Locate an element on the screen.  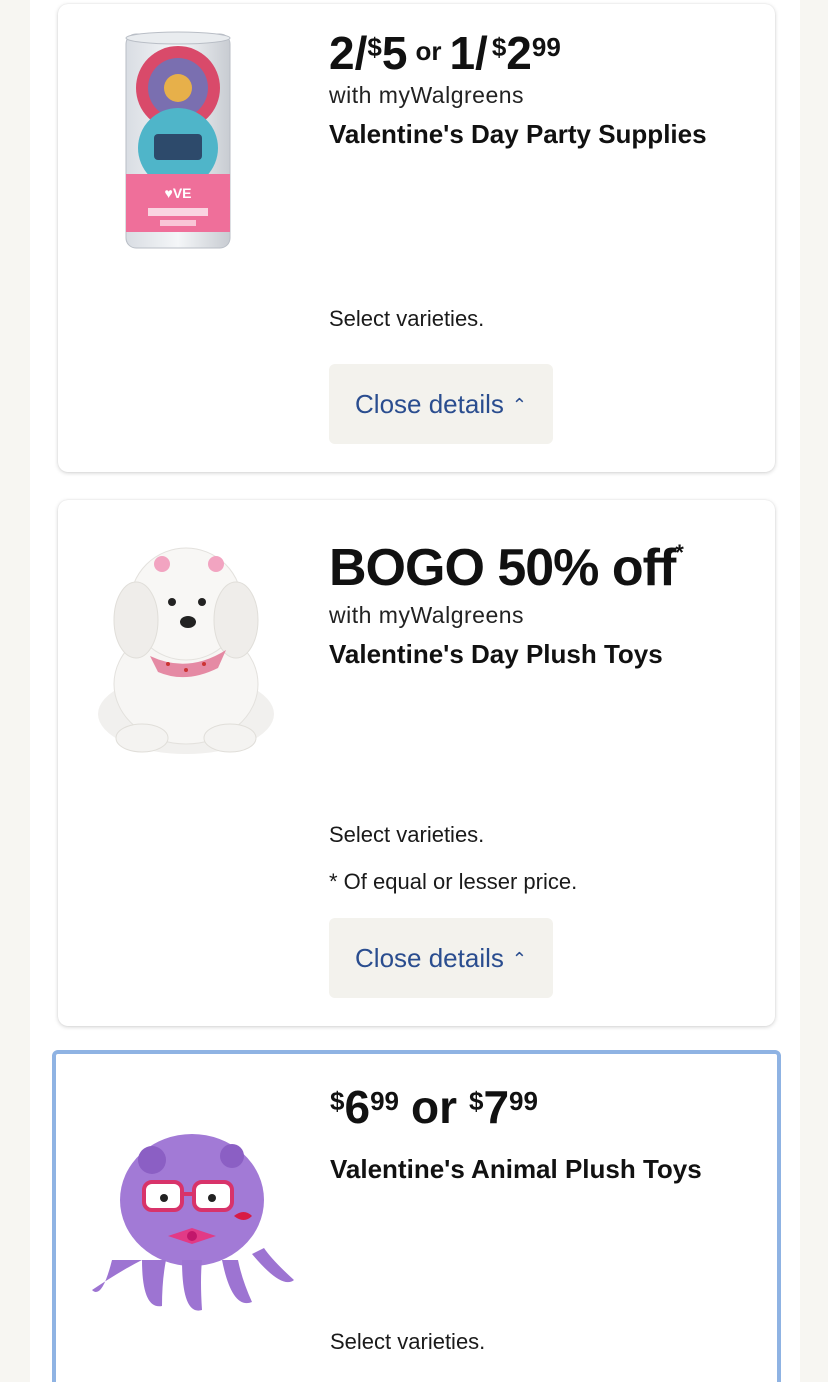
offer-price: 2/ $ 5 or 1/ $ 2 99 is located at coordinates (542, 53).